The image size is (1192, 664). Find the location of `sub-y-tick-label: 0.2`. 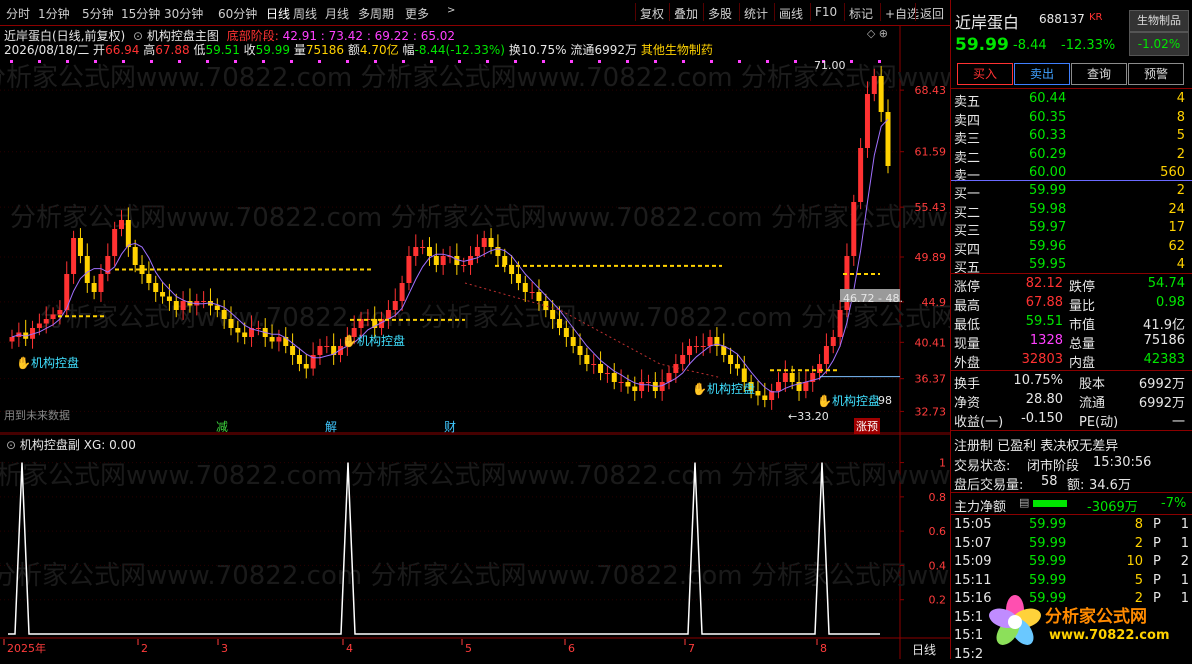

sub-y-tick-label: 0.2 is located at coordinates (938, 600).